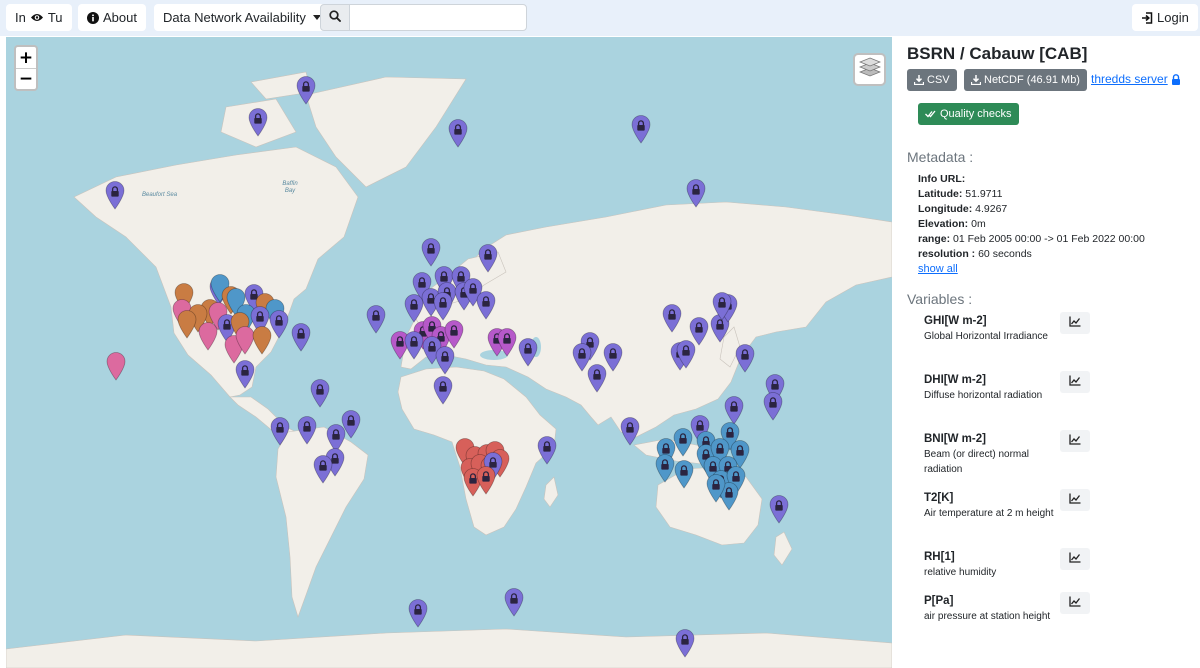 This screenshot has height=668, width=1200. I want to click on metadata-heading: Metadata :, so click(940, 157).